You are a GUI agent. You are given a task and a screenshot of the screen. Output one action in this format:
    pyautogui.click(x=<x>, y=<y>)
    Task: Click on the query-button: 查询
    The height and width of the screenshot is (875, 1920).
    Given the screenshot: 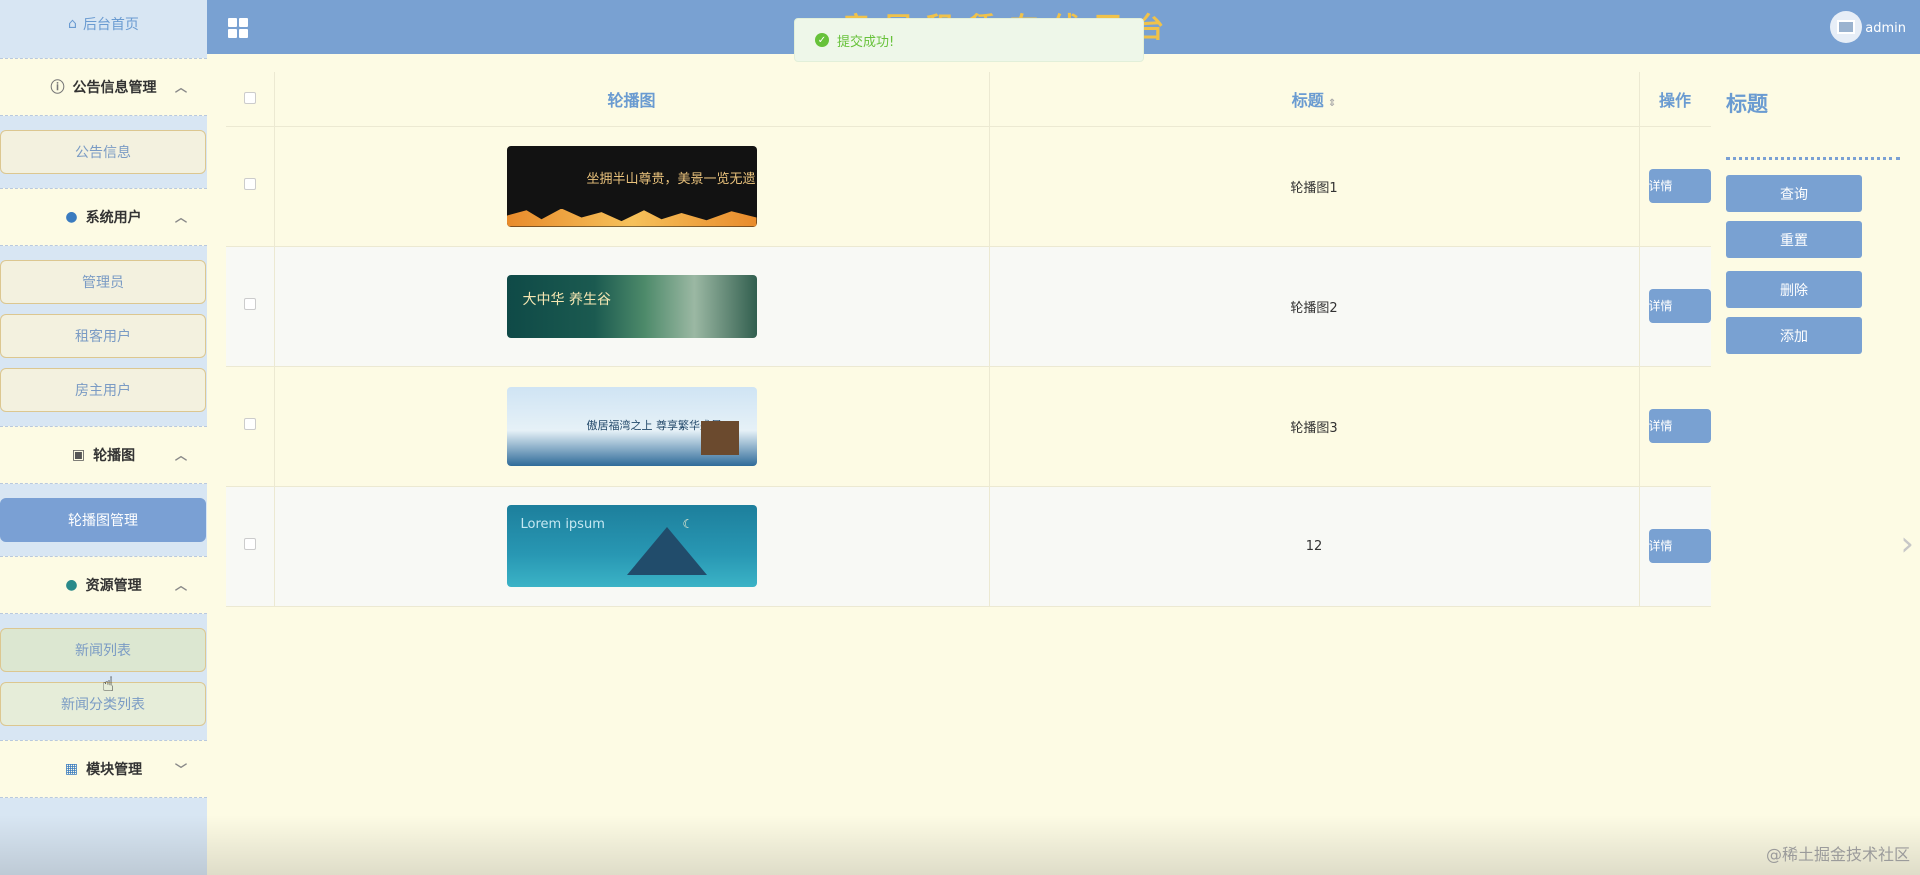 What is the action you would take?
    pyautogui.click(x=1794, y=193)
    